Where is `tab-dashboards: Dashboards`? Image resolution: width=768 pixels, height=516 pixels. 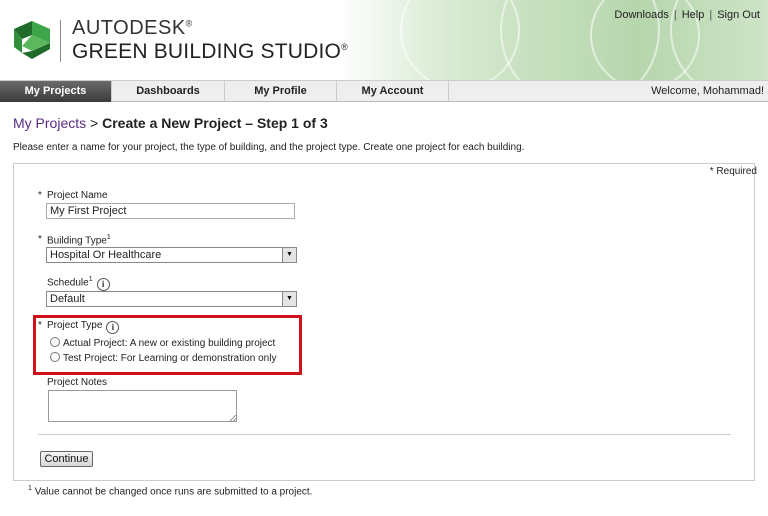
tab-dashboards: Dashboards is located at coordinates (168, 91).